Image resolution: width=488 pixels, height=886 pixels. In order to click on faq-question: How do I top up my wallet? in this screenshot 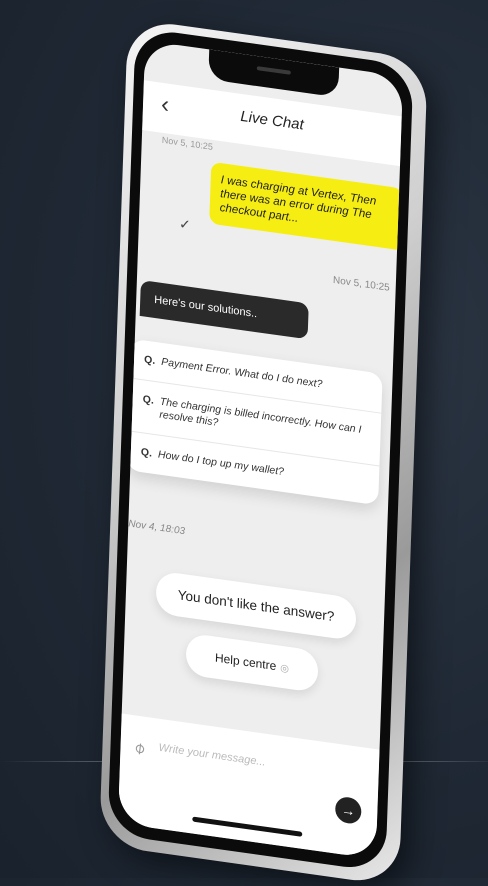, I will do `click(221, 463)`.